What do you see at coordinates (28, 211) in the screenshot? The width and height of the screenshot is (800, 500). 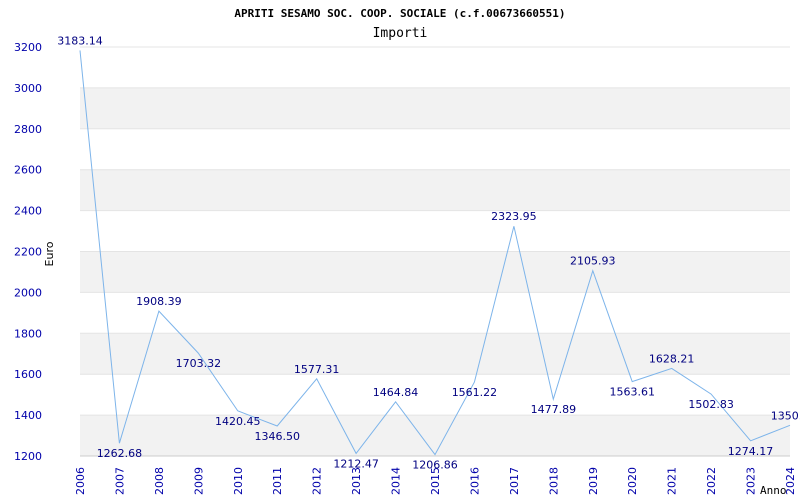 I see `y-tick-label: 2400` at bounding box center [28, 211].